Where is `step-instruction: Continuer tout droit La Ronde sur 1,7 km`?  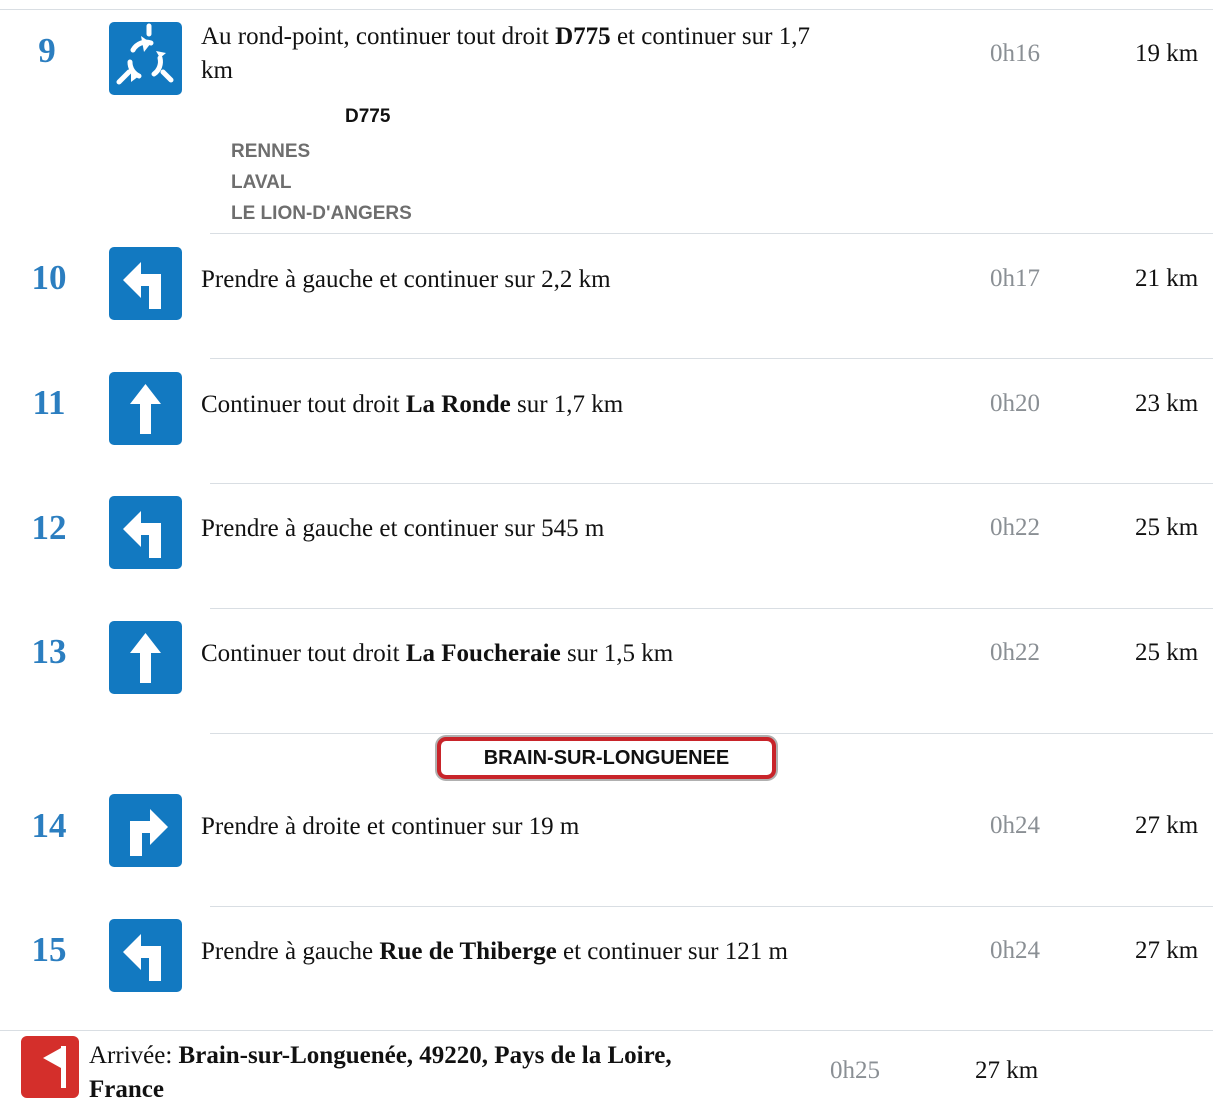
step-instruction: Continuer tout droit La Ronde sur 1,7 km is located at coordinates (412, 405).